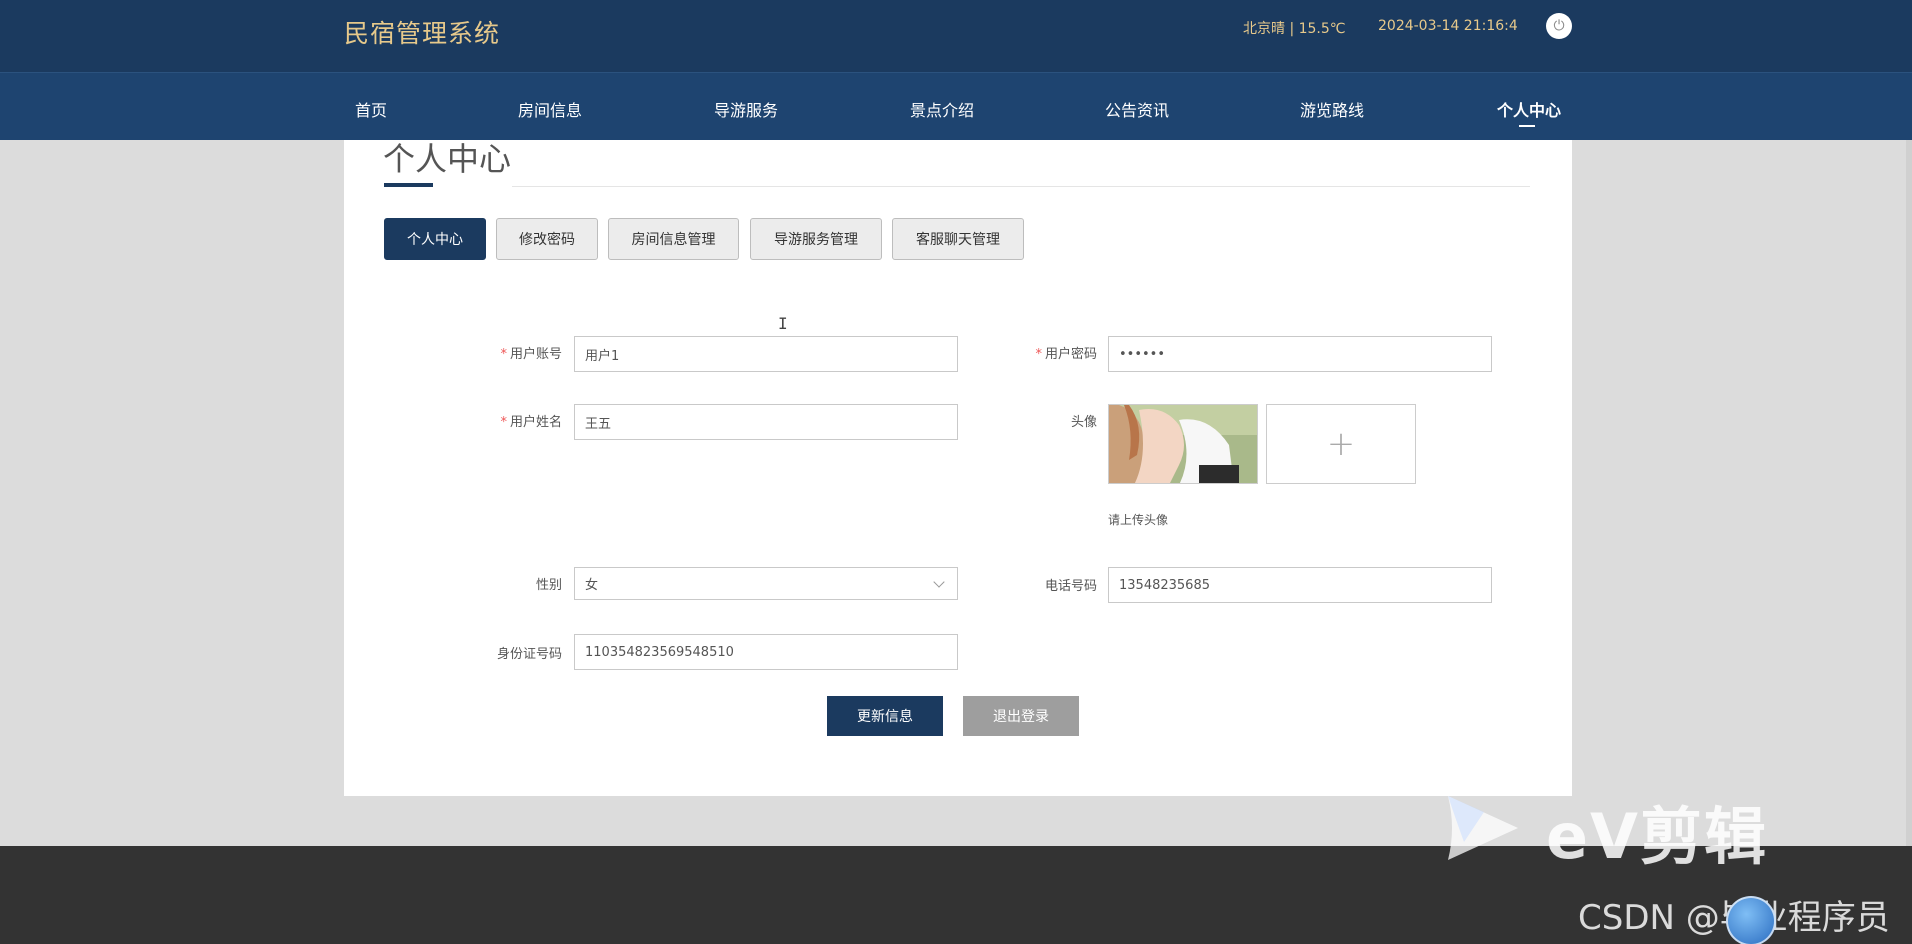 The image size is (1912, 944). What do you see at coordinates (1483, 828) in the screenshot?
I see `ev-watermark-logo-icon` at bounding box center [1483, 828].